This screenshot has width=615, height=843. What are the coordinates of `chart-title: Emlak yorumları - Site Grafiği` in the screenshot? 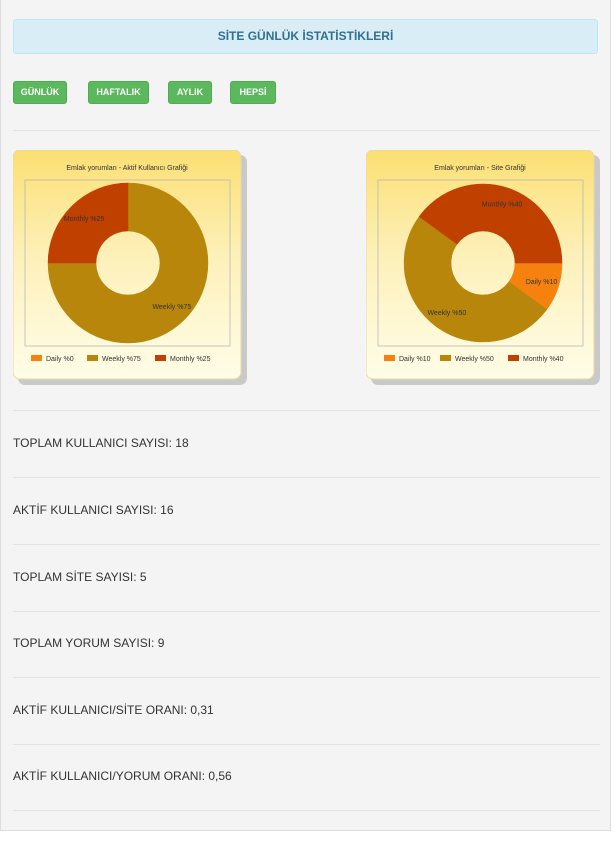 It's located at (480, 168).